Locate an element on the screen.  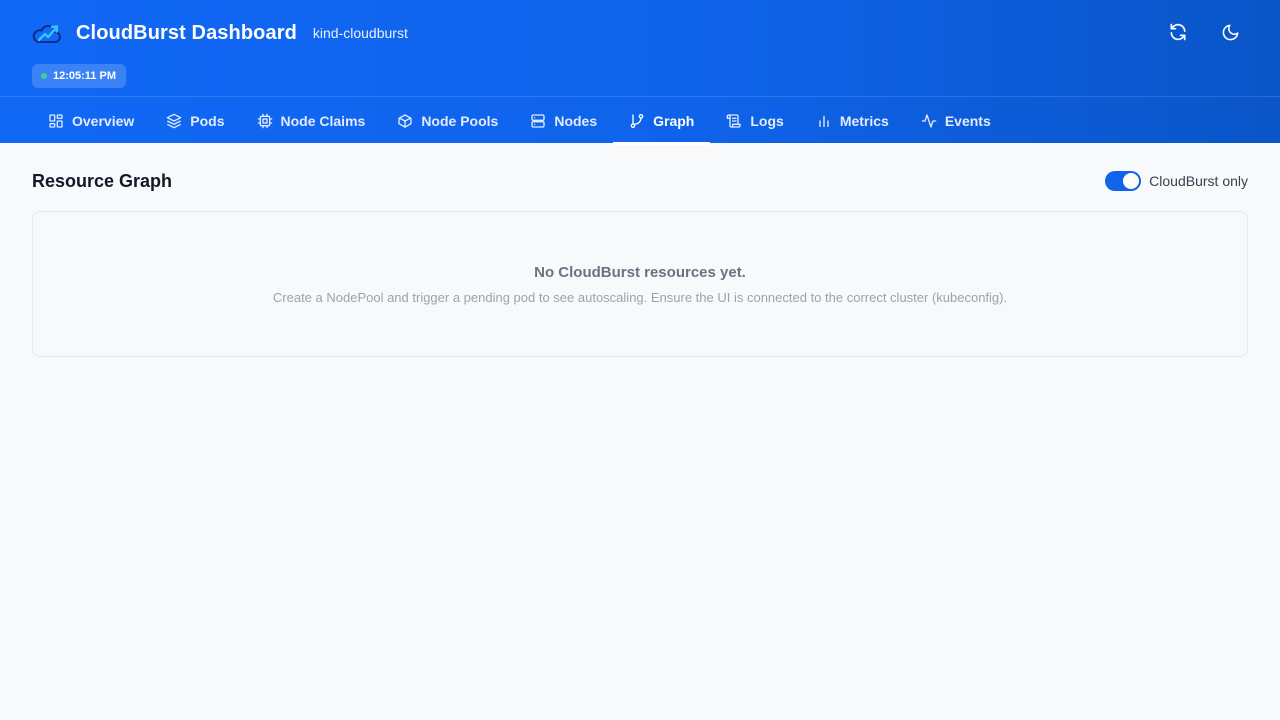
activity-icon is located at coordinates (929, 120).